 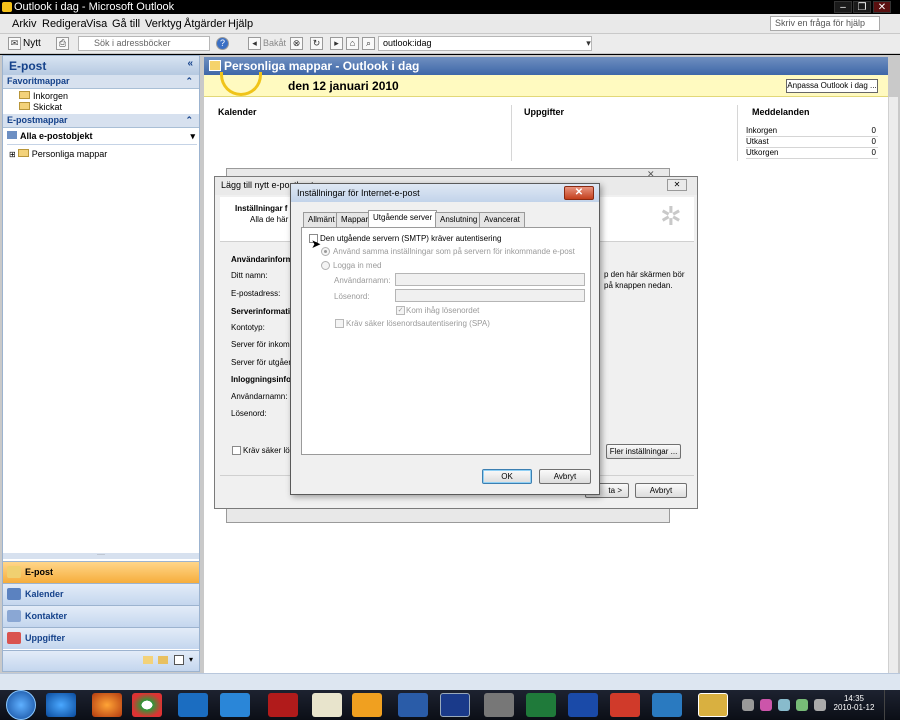 I want to click on menu-hjalp: Hjälp, so click(x=240, y=24).